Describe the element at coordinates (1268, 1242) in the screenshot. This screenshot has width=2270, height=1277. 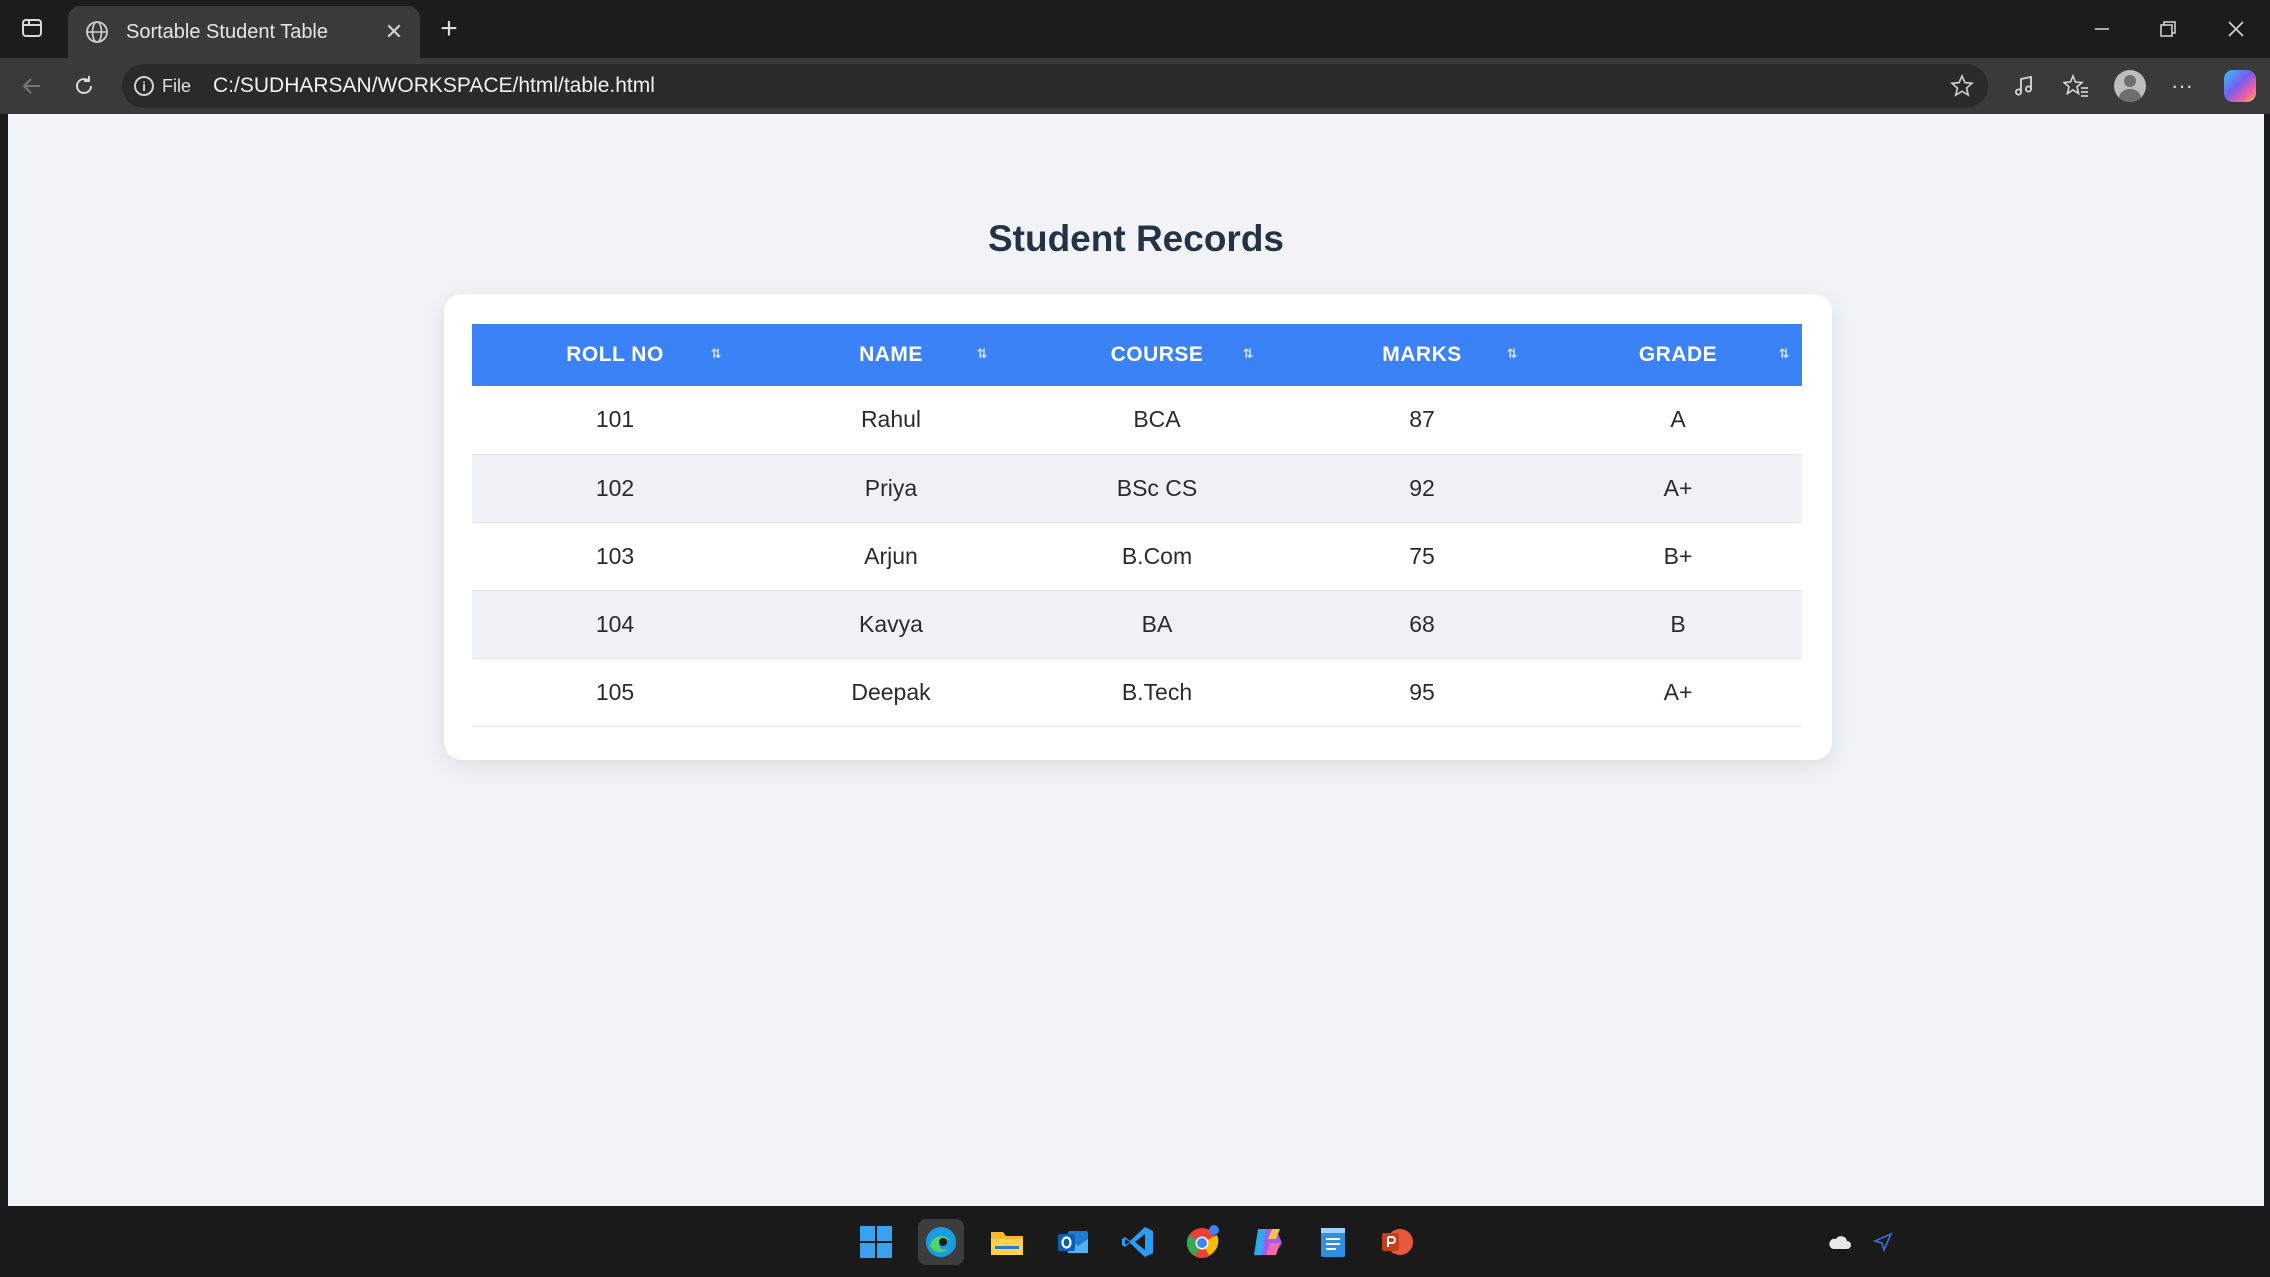
I see `copilot-app-icon` at that location.